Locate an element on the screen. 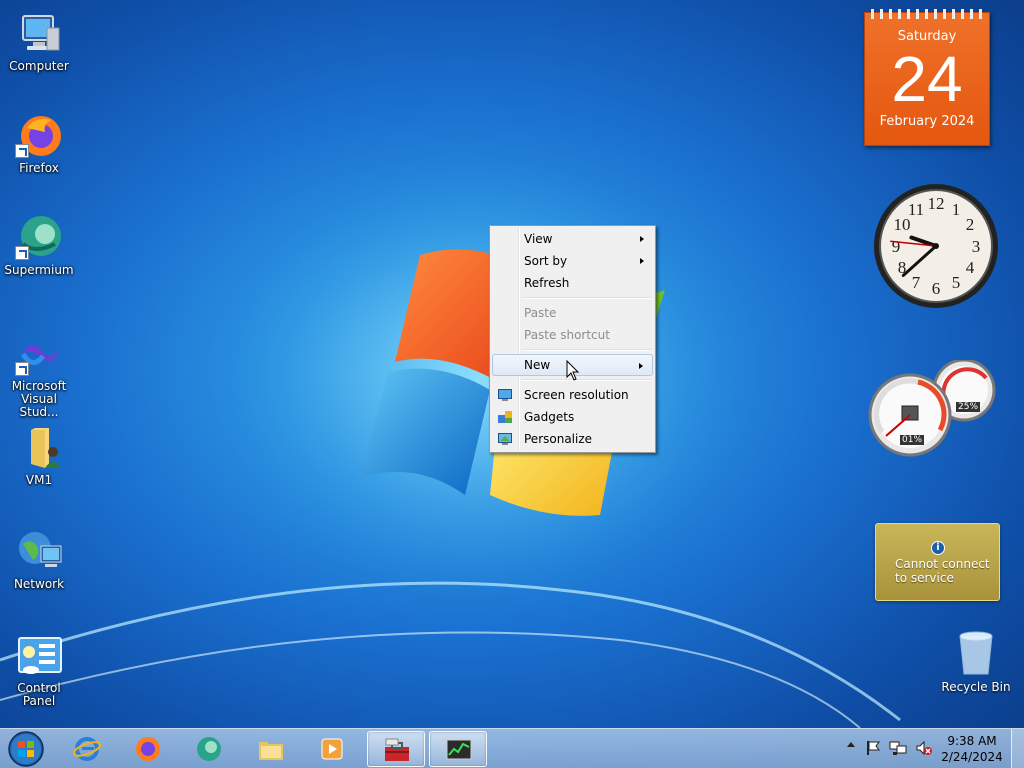  menu-item-view: View is located at coordinates (572, 239).